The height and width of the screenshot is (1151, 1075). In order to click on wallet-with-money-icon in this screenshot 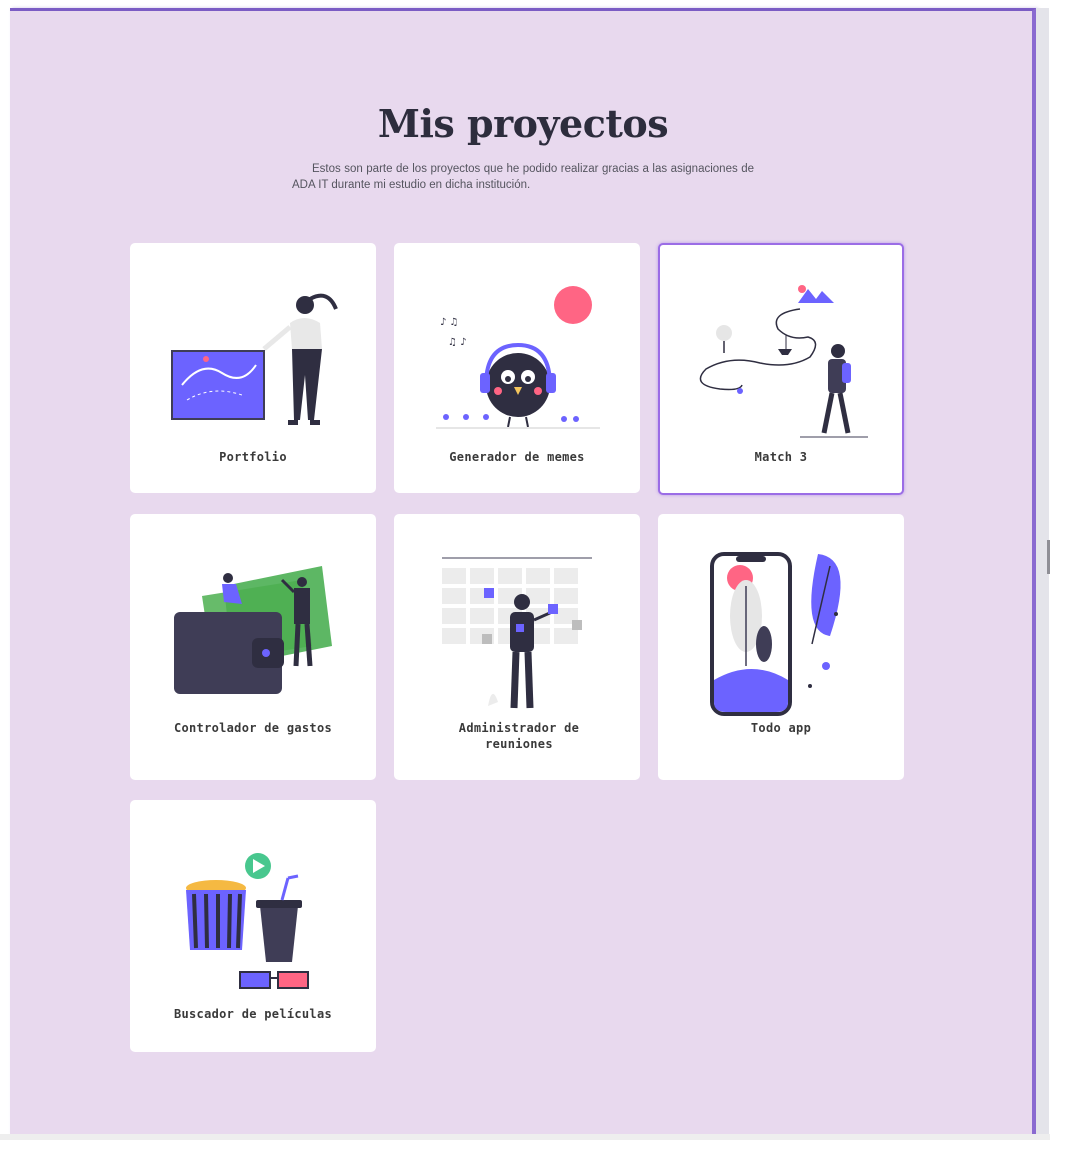, I will do `click(253, 630)`.